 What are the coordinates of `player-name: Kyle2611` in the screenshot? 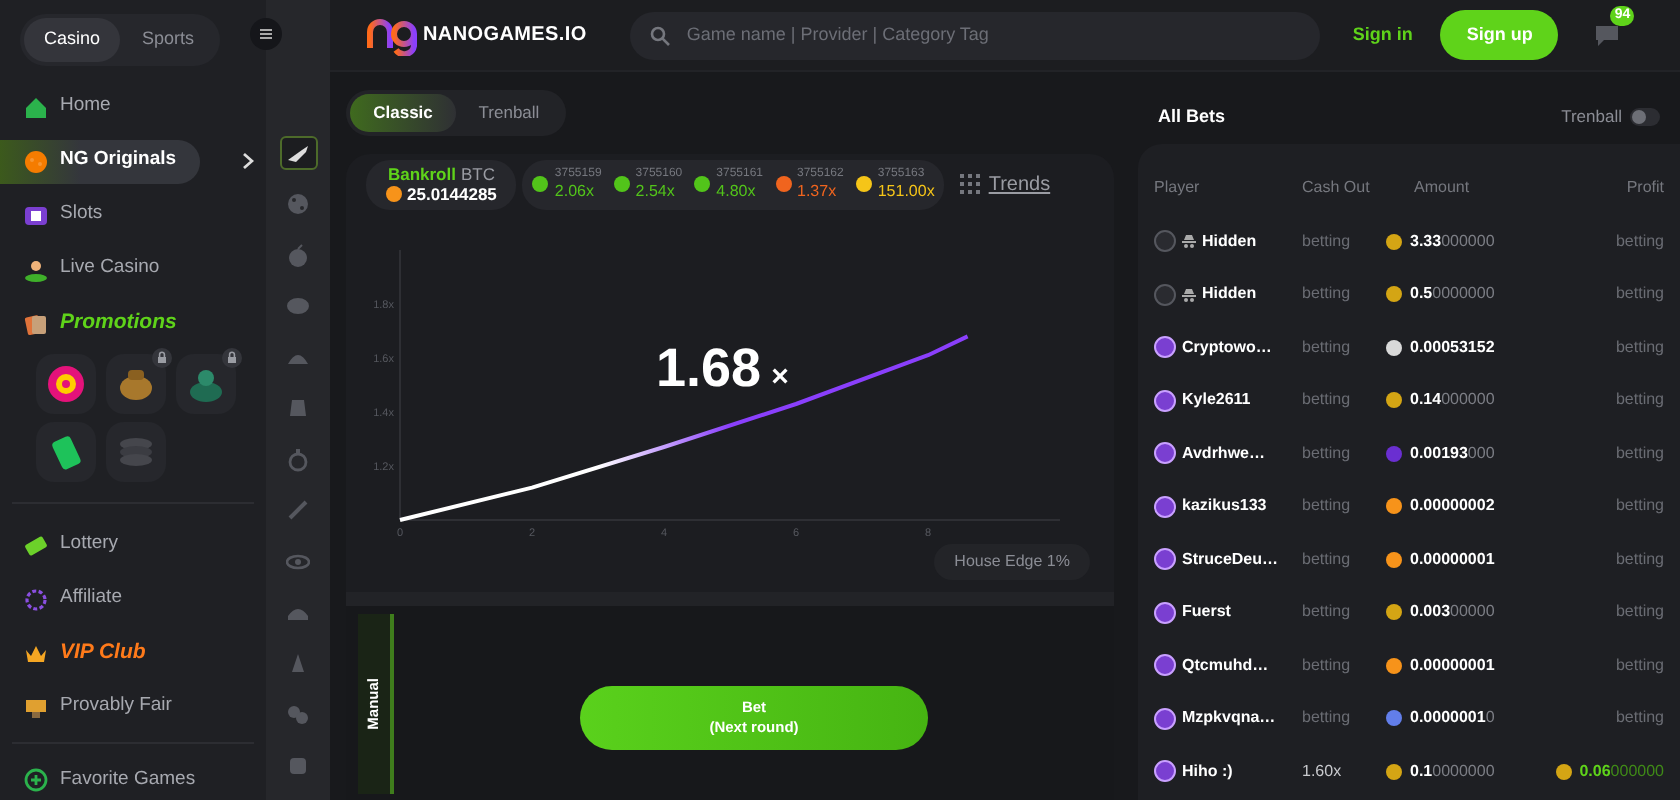 It's located at (1216, 400).